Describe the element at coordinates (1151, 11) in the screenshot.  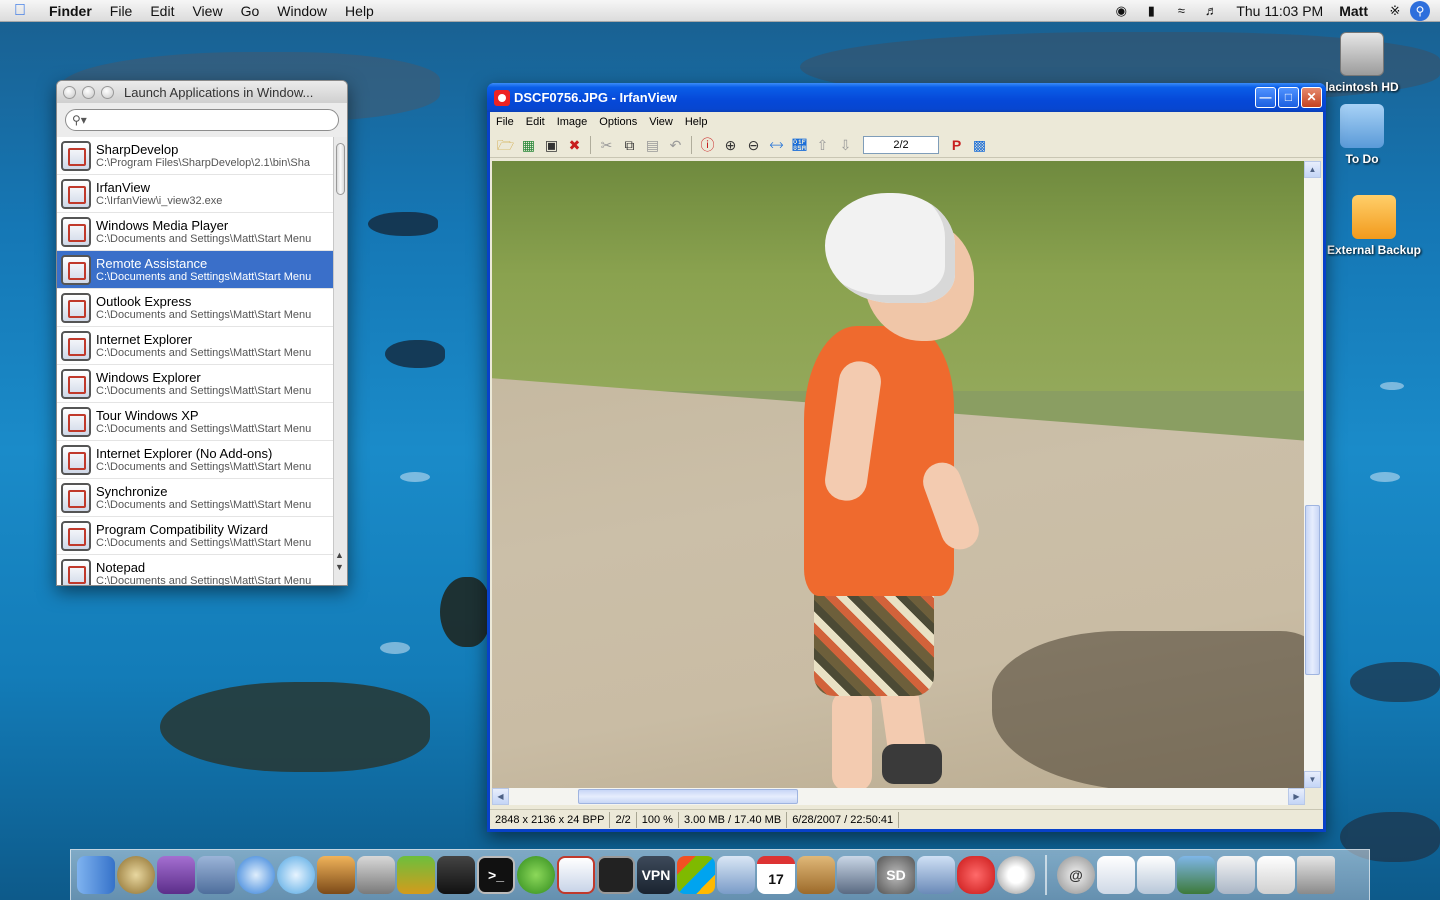
I see `battery-icon: ▮` at that location.